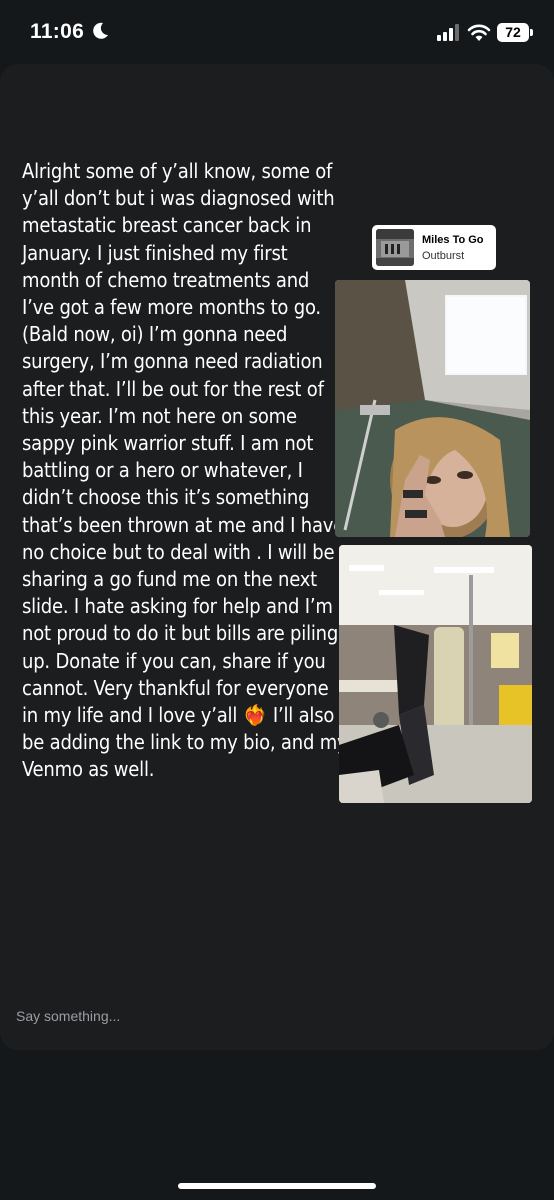 The width and height of the screenshot is (554, 1200). Describe the element at coordinates (434, 247) in the screenshot. I see `music-sticker: Miles To Go Outburst` at that location.